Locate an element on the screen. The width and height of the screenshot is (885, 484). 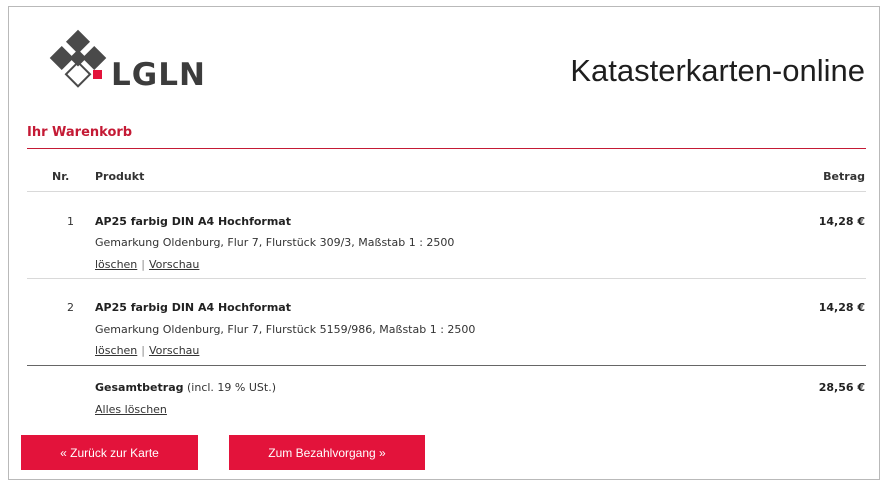
back-to-map-button: « Zurück zur Karte is located at coordinates (109, 452).